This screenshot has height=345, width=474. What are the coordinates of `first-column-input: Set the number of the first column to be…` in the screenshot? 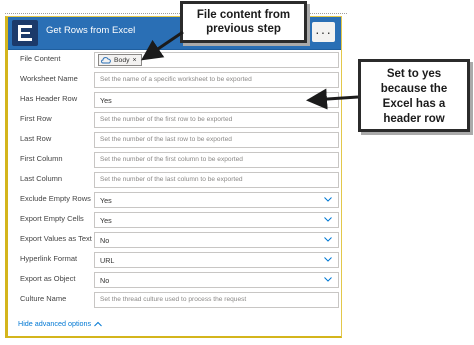 It's located at (216, 160).